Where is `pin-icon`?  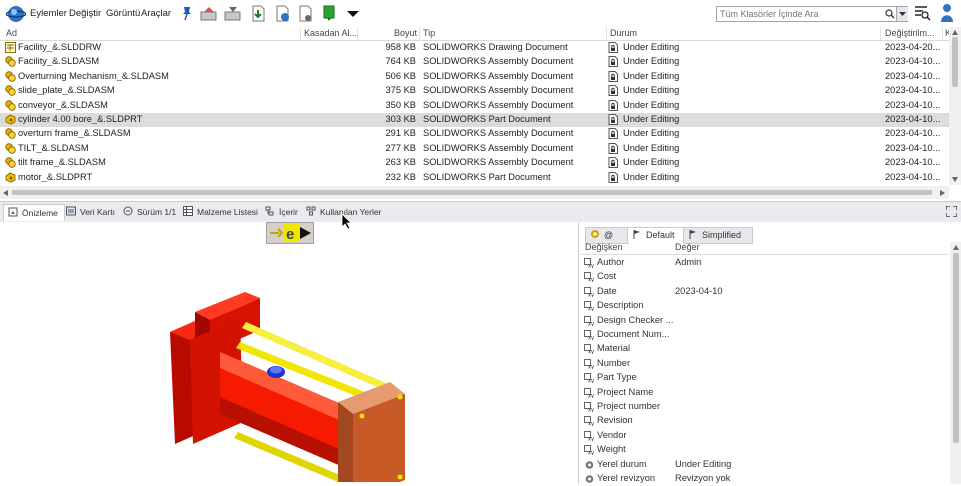
pin-icon is located at coordinates (187, 13).